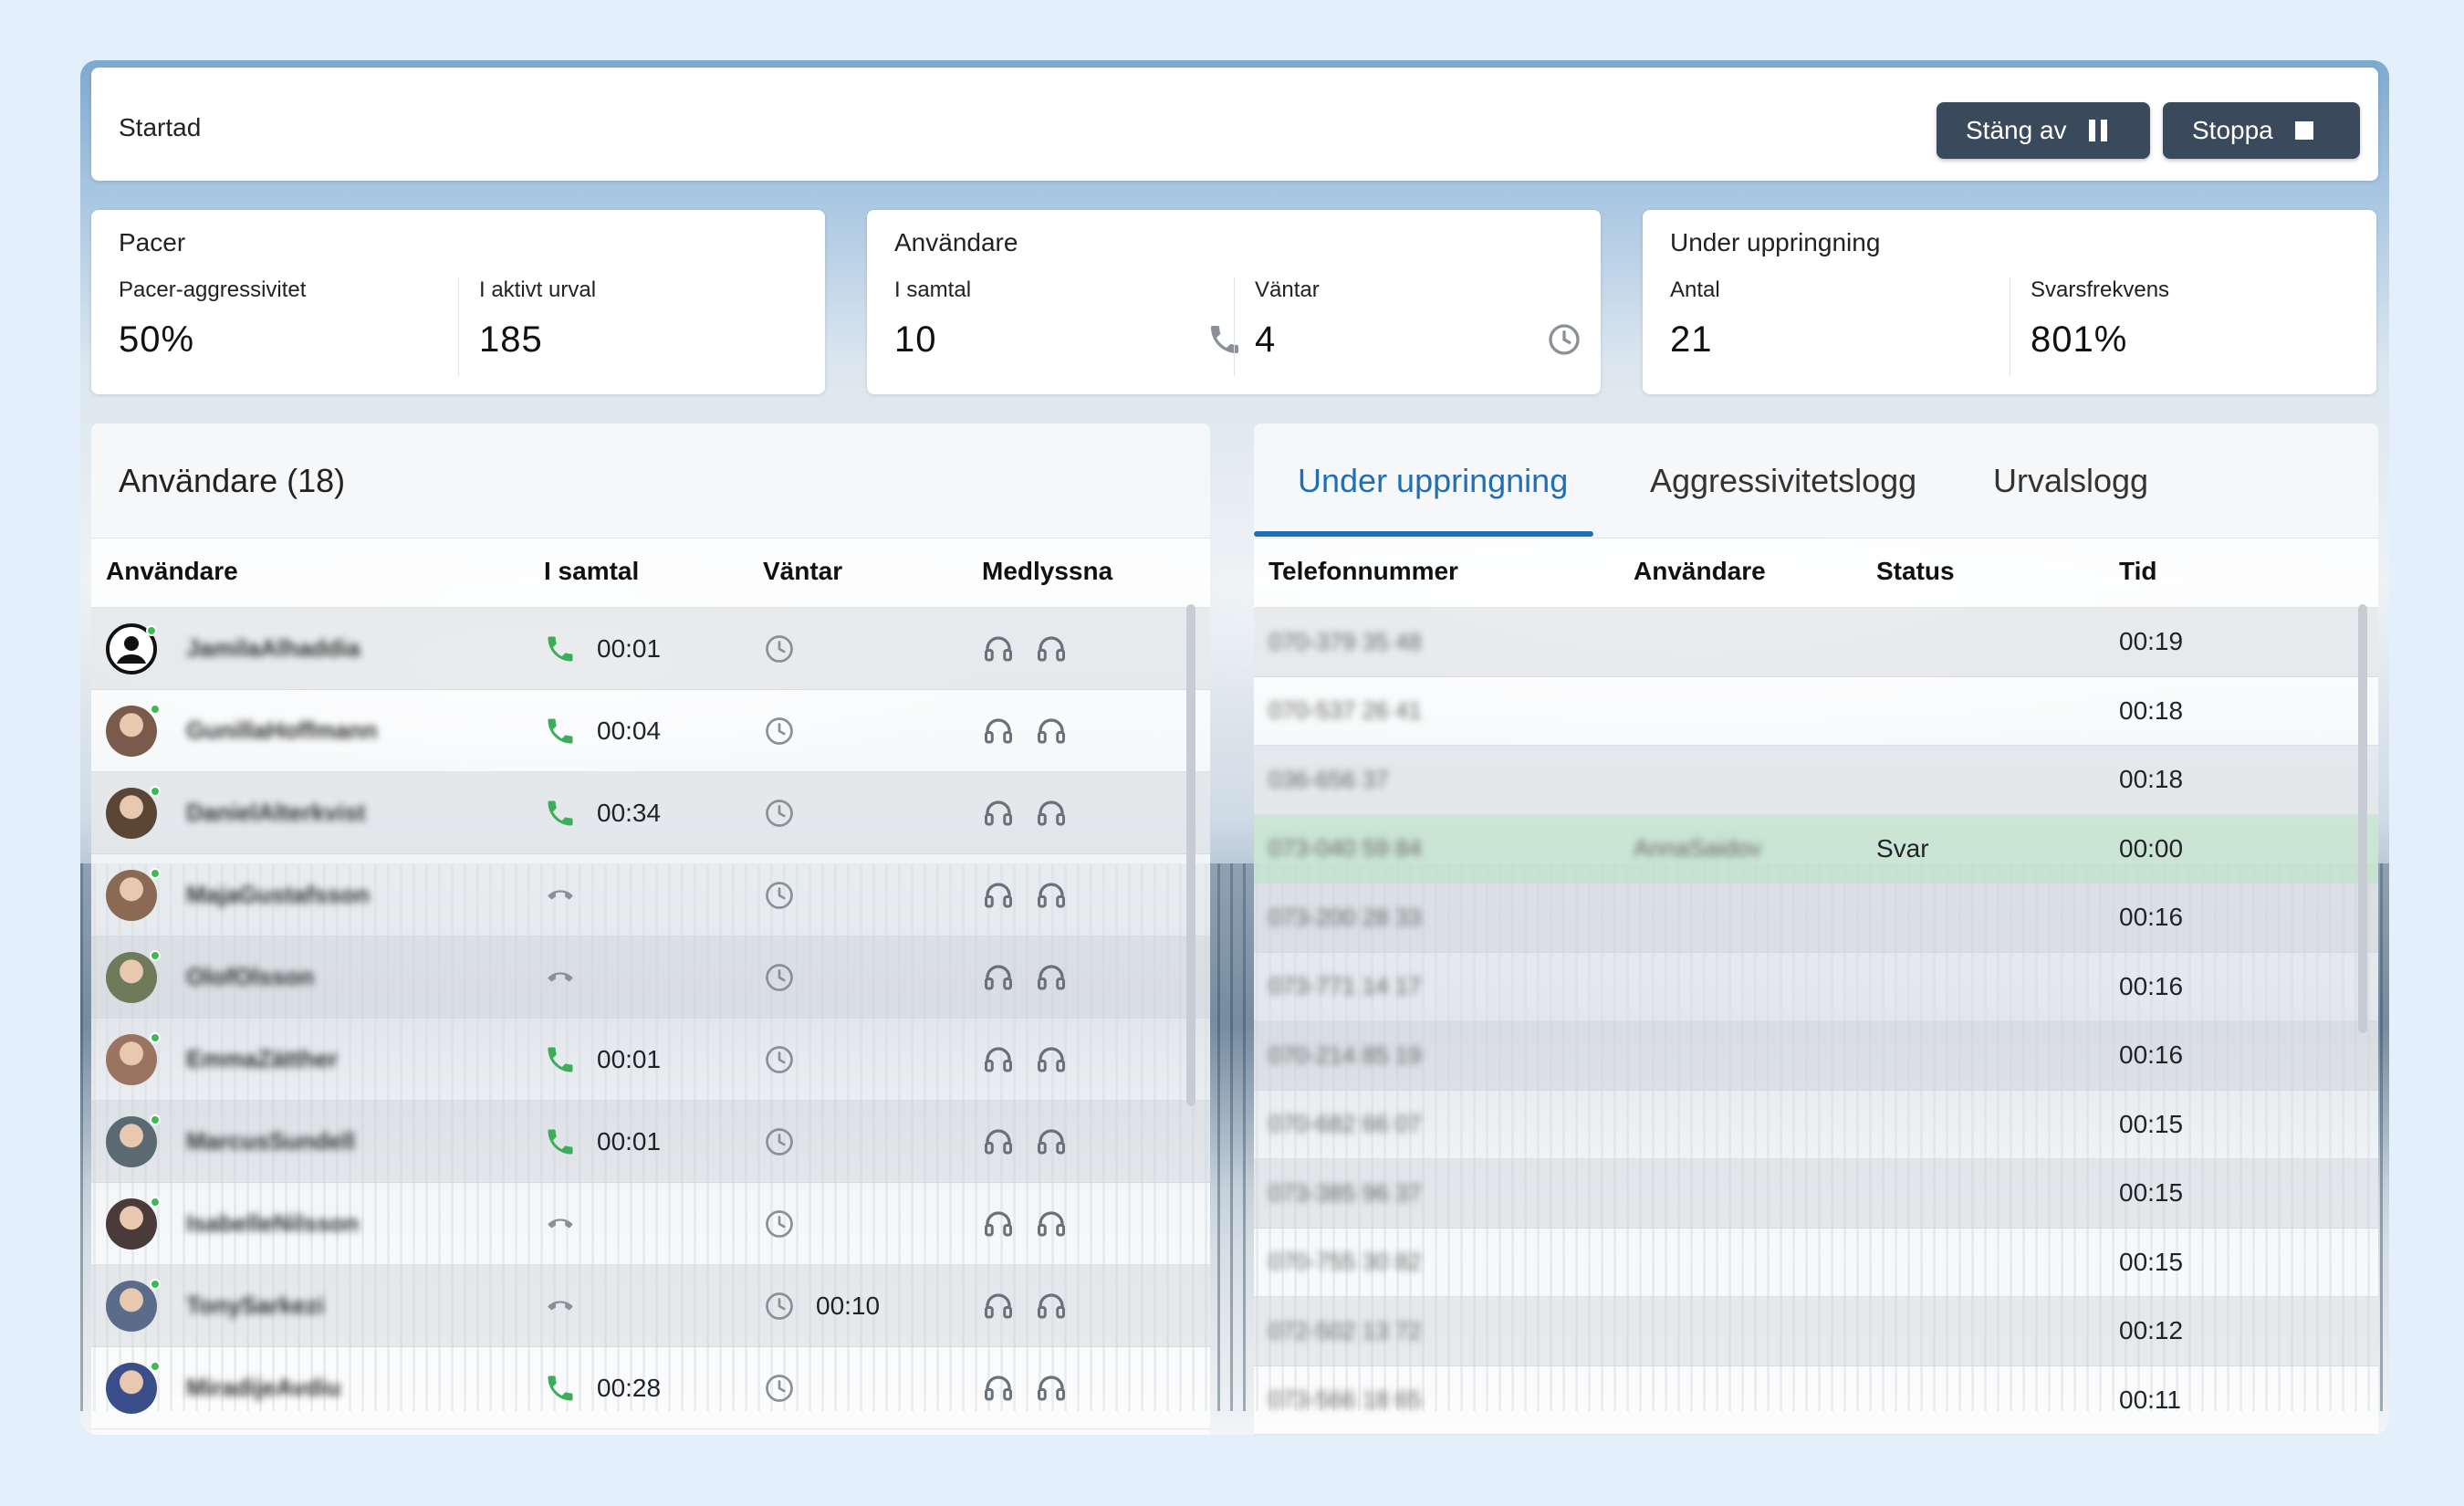  I want to click on tab-selection-log: Urvalslogg, so click(2070, 481).